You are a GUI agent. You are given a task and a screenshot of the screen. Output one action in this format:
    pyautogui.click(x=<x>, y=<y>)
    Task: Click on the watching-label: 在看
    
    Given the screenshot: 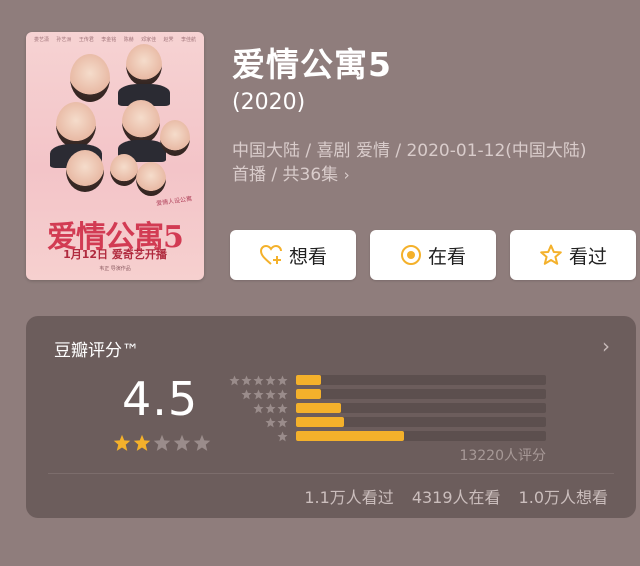 What is the action you would take?
    pyautogui.click(x=446, y=256)
    